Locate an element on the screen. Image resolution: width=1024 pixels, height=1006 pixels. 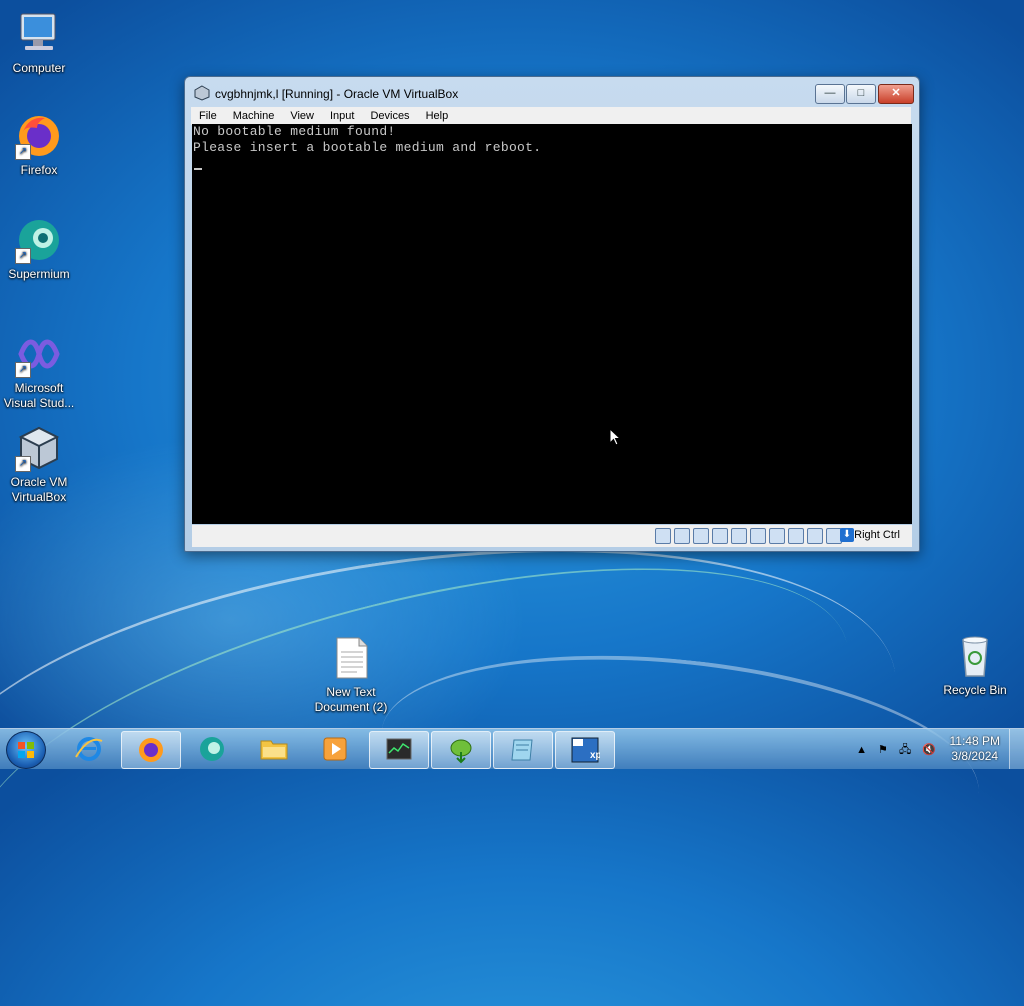
firefox-icon is located at coordinates (151, 750).